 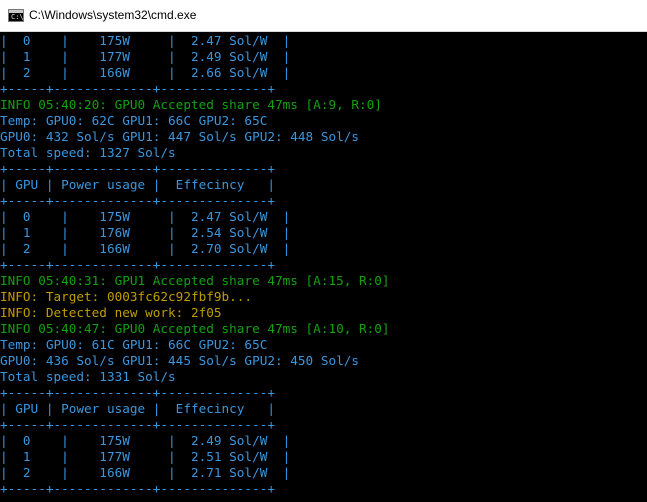 What do you see at coordinates (145, 248) in the screenshot?
I see `console-line: | 2 | 166W | 2.70 Sol/W |` at bounding box center [145, 248].